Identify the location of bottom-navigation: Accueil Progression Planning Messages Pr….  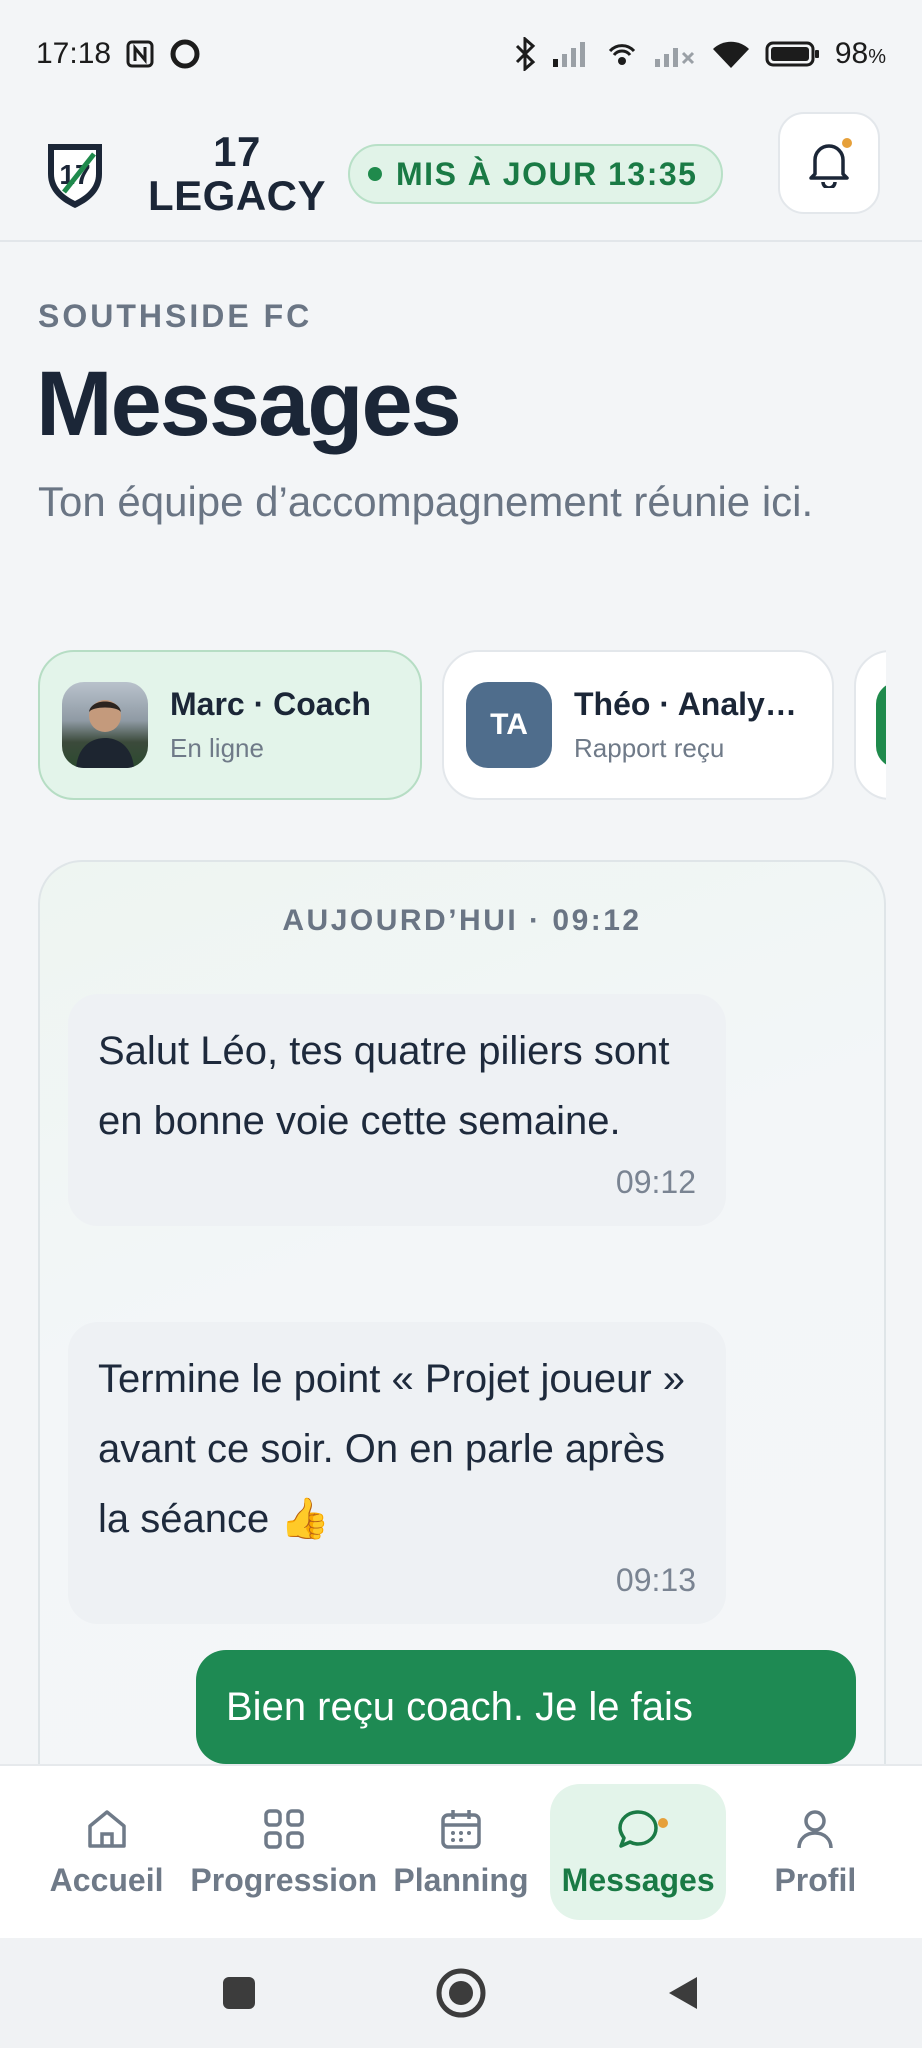
(461, 1851).